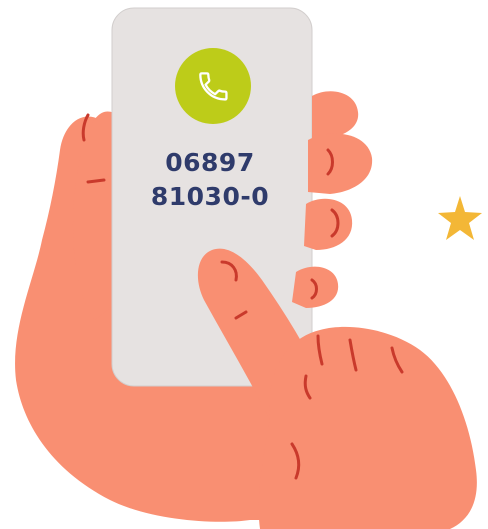  What do you see at coordinates (460, 218) in the screenshot?
I see `star-icon` at bounding box center [460, 218].